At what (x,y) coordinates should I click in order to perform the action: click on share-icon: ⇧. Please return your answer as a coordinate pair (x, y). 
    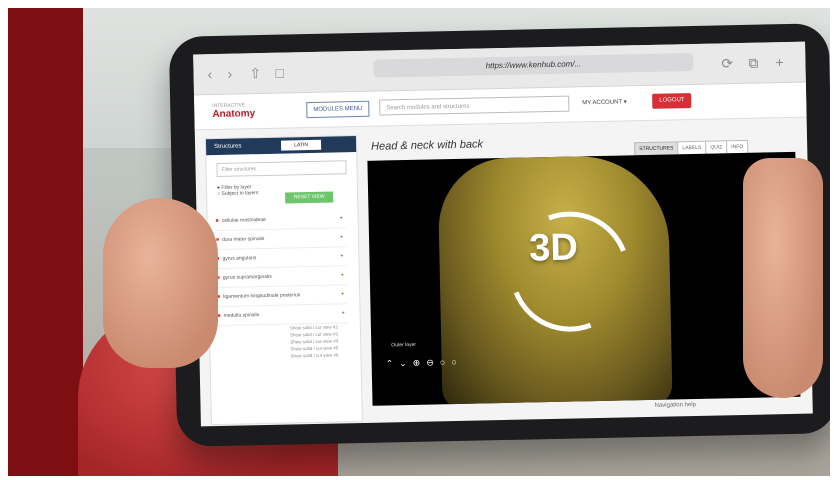
    Looking at the image, I should click on (255, 73).